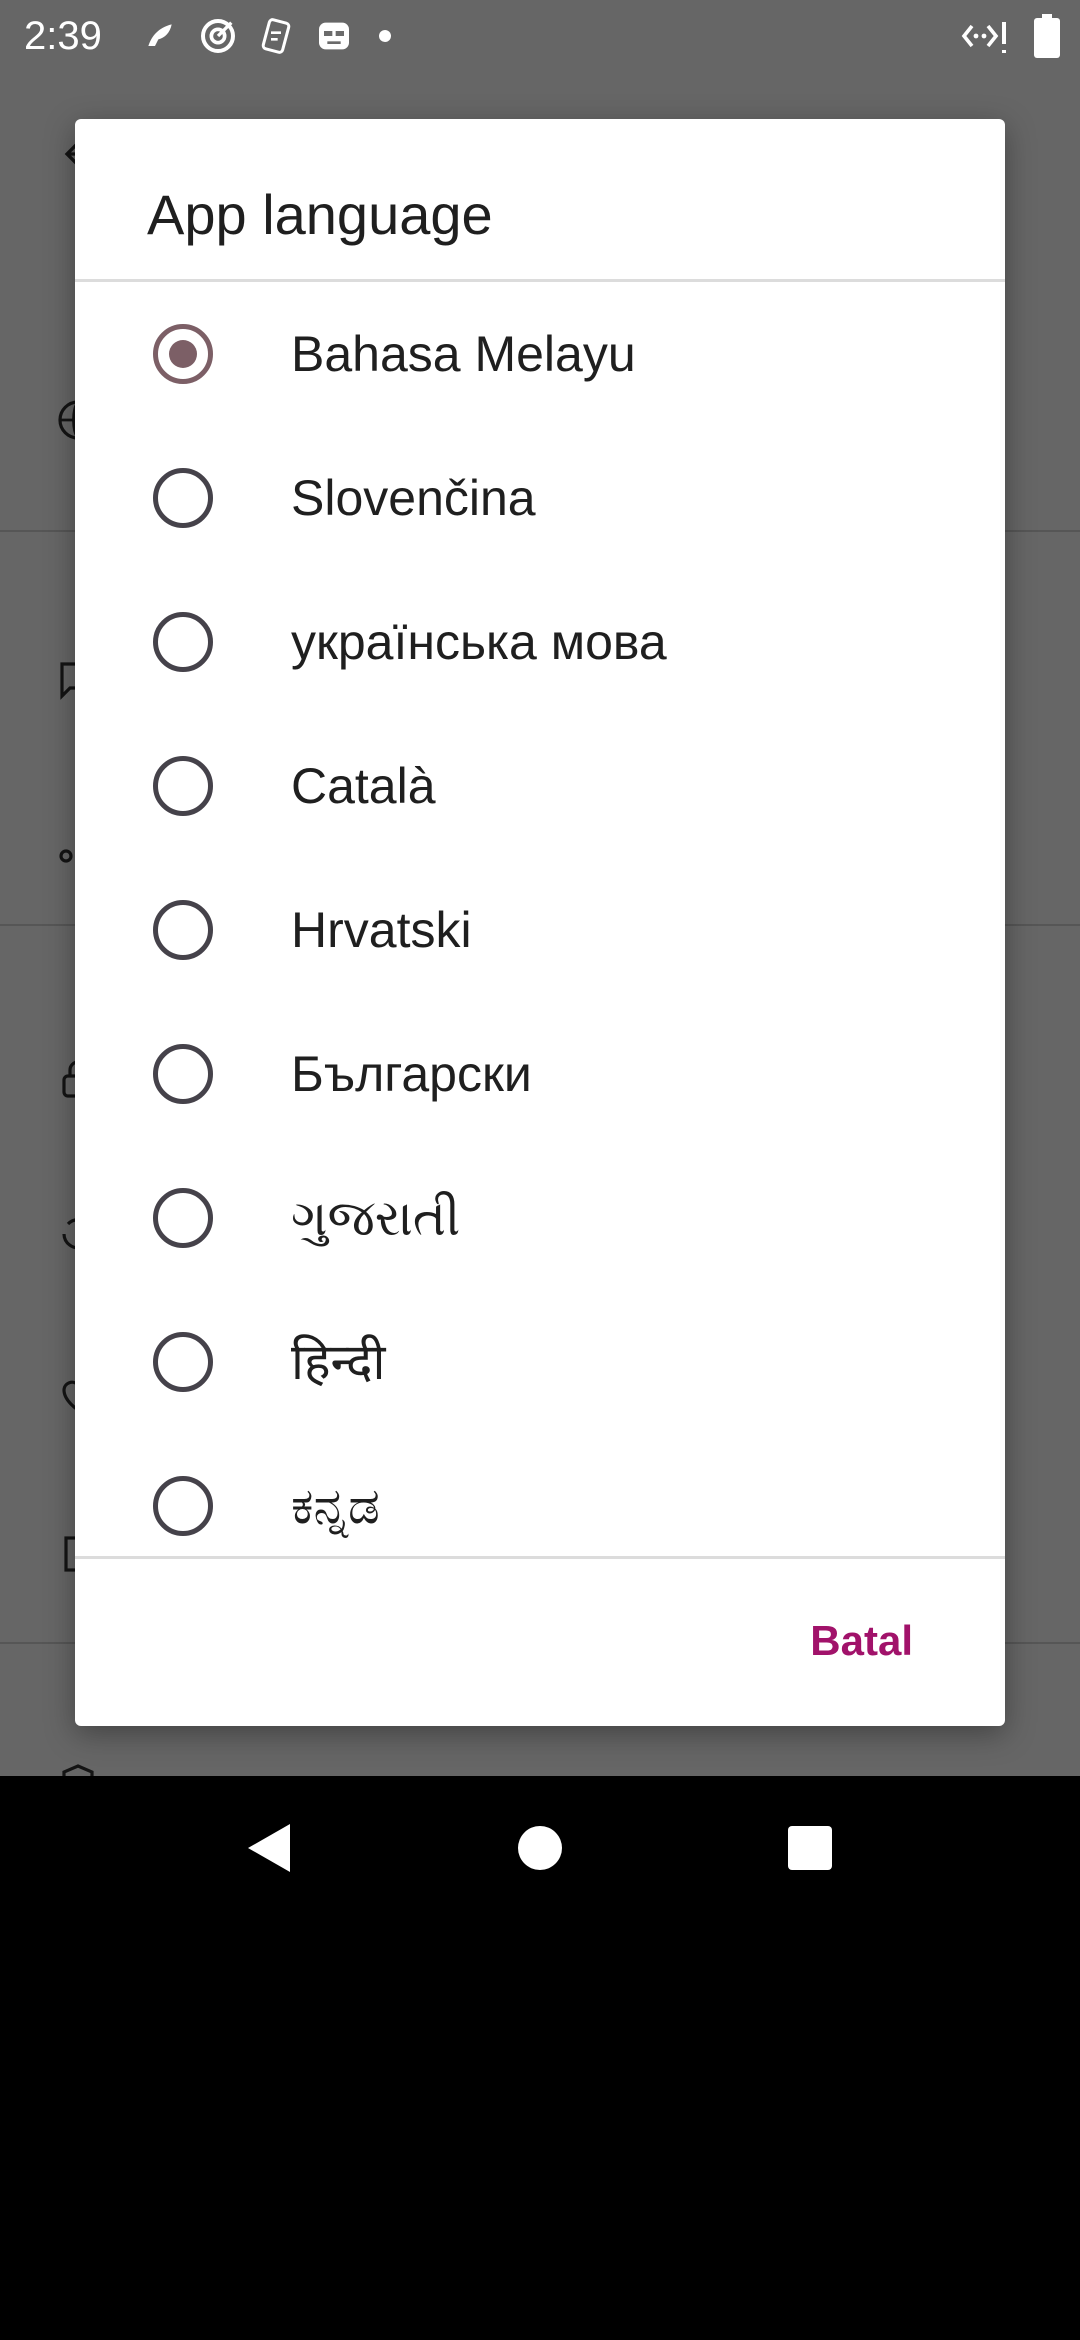  Describe the element at coordinates (338, 1362) in the screenshot. I see `option-label: हिन्दी` at that location.